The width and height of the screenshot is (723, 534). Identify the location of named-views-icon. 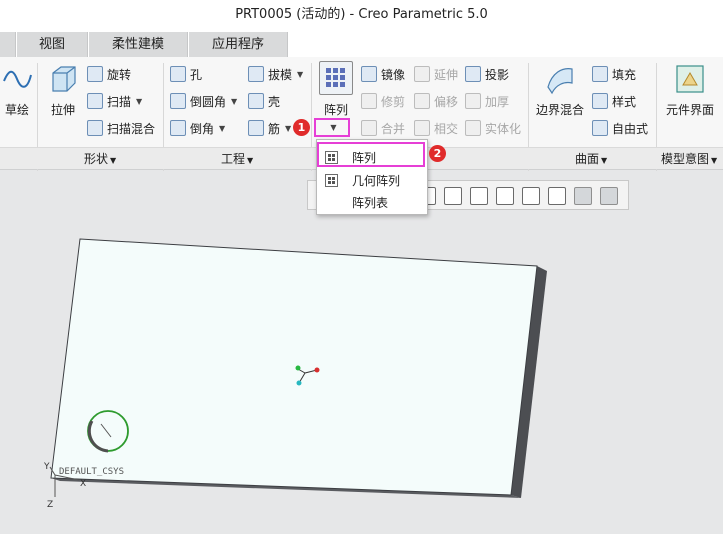
(453, 196).